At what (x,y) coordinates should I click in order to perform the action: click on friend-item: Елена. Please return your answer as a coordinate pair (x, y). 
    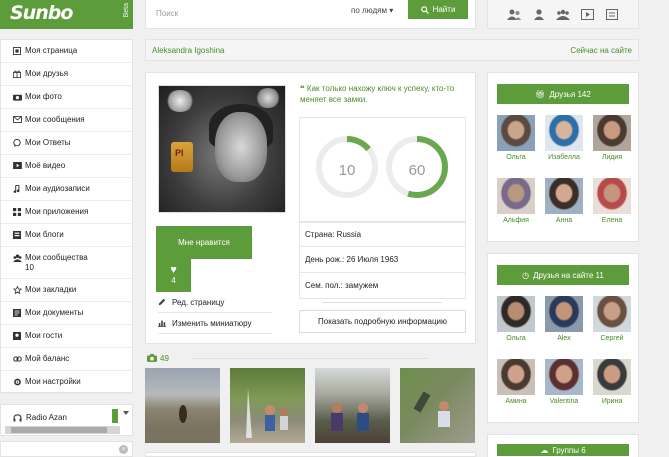
    Looking at the image, I should click on (612, 201).